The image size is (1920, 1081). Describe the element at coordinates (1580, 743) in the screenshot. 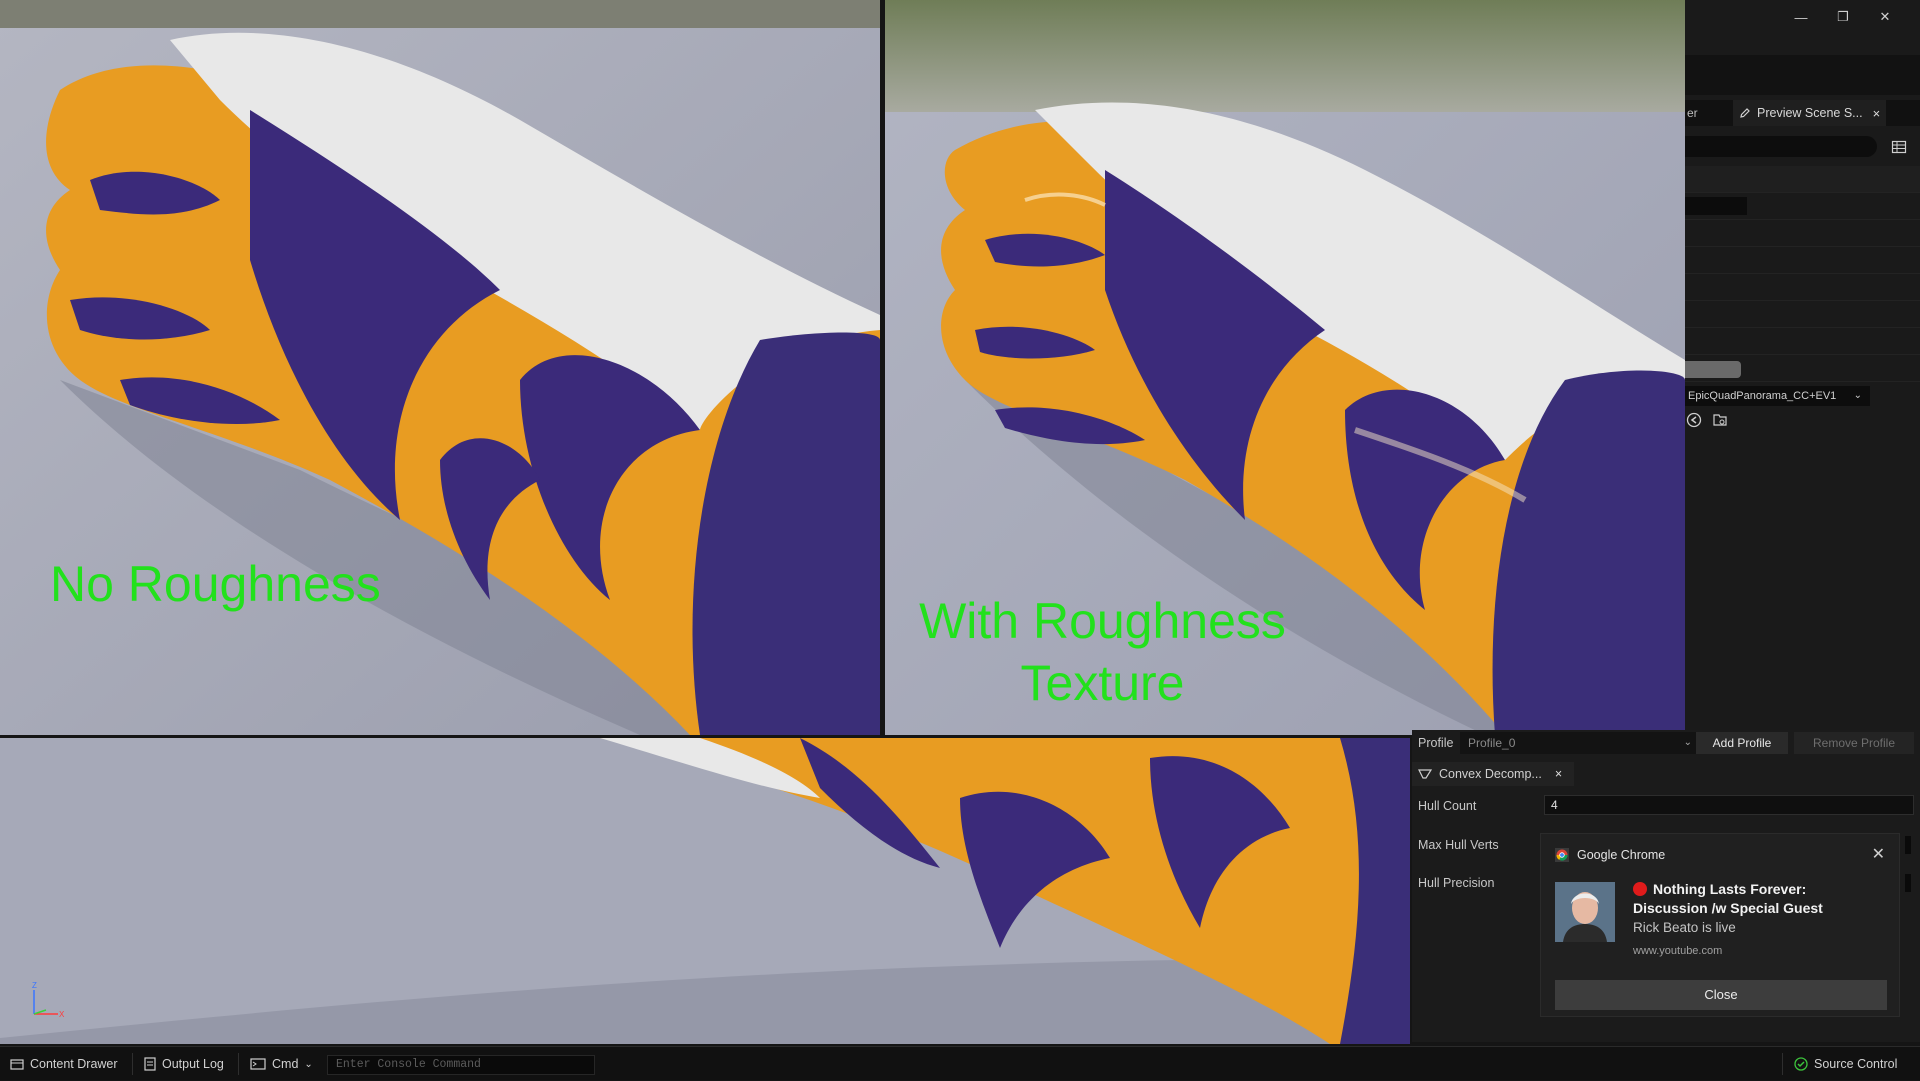

I see `profile-select: Profile_0 ⌄` at that location.